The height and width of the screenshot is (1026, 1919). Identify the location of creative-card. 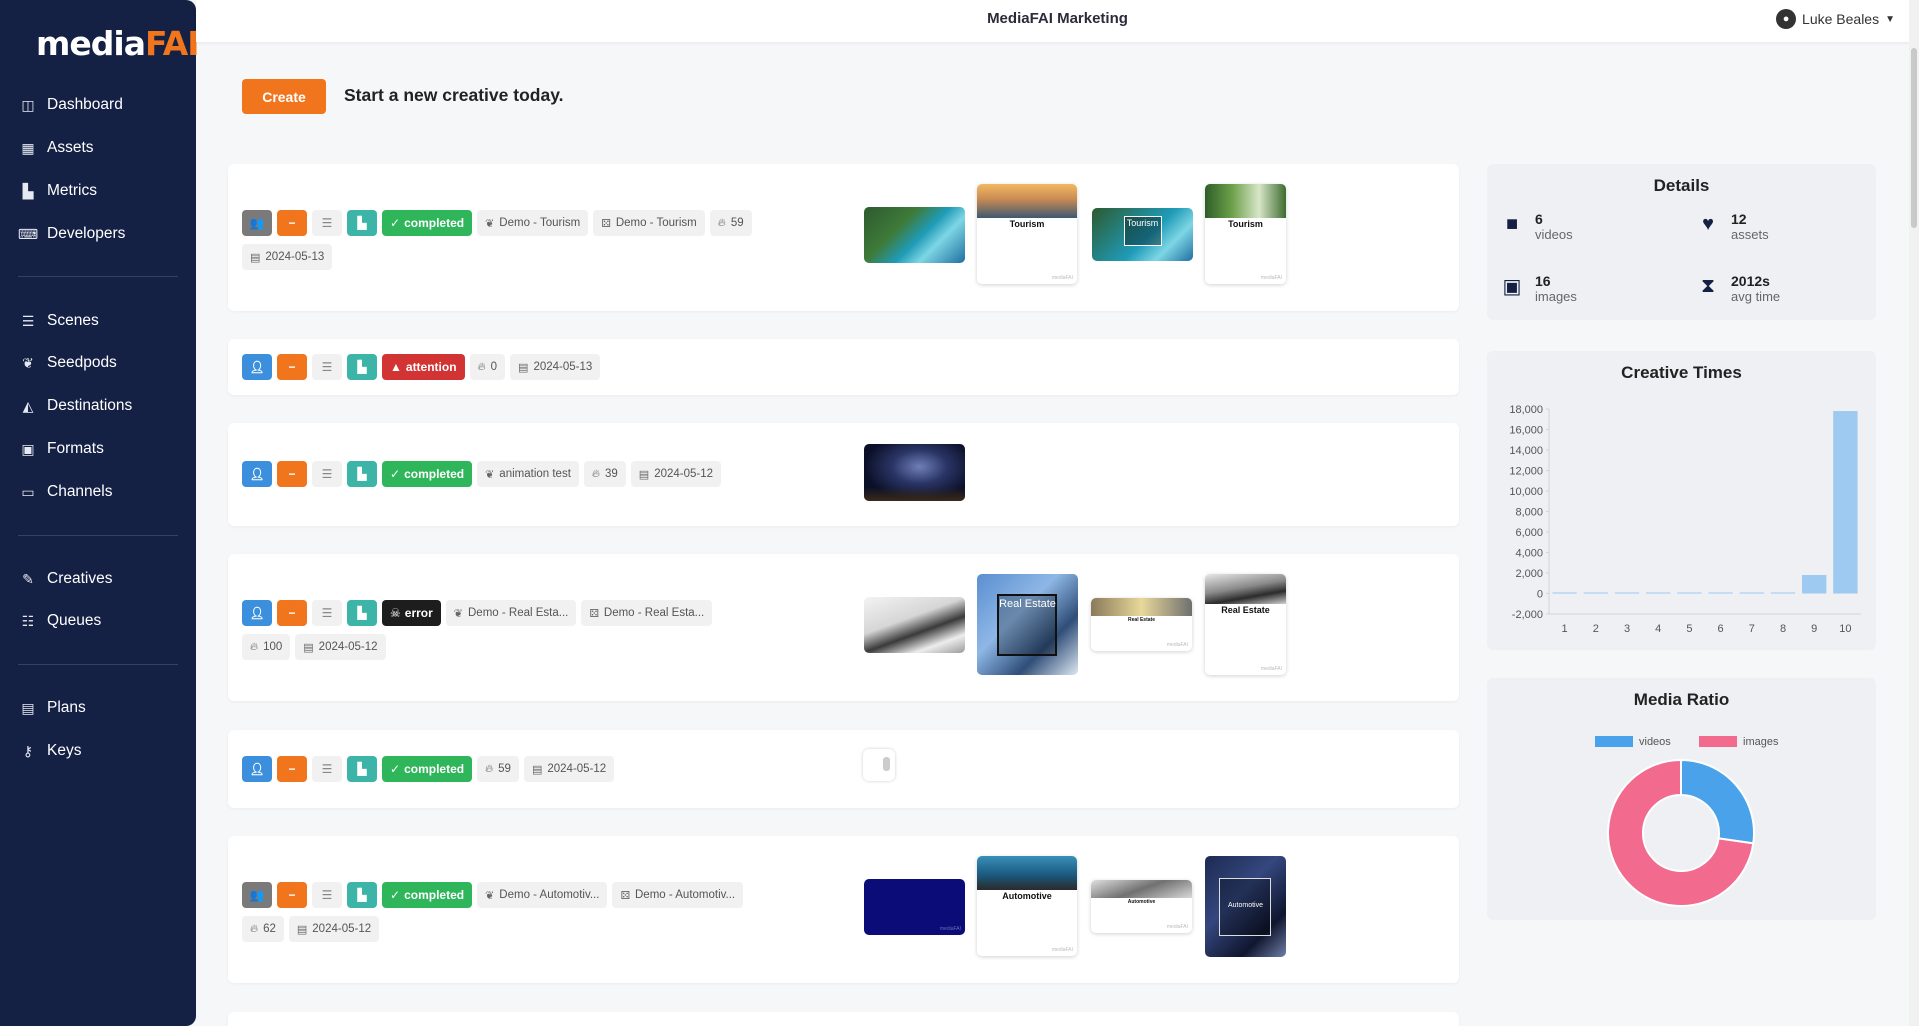
(843, 1019).